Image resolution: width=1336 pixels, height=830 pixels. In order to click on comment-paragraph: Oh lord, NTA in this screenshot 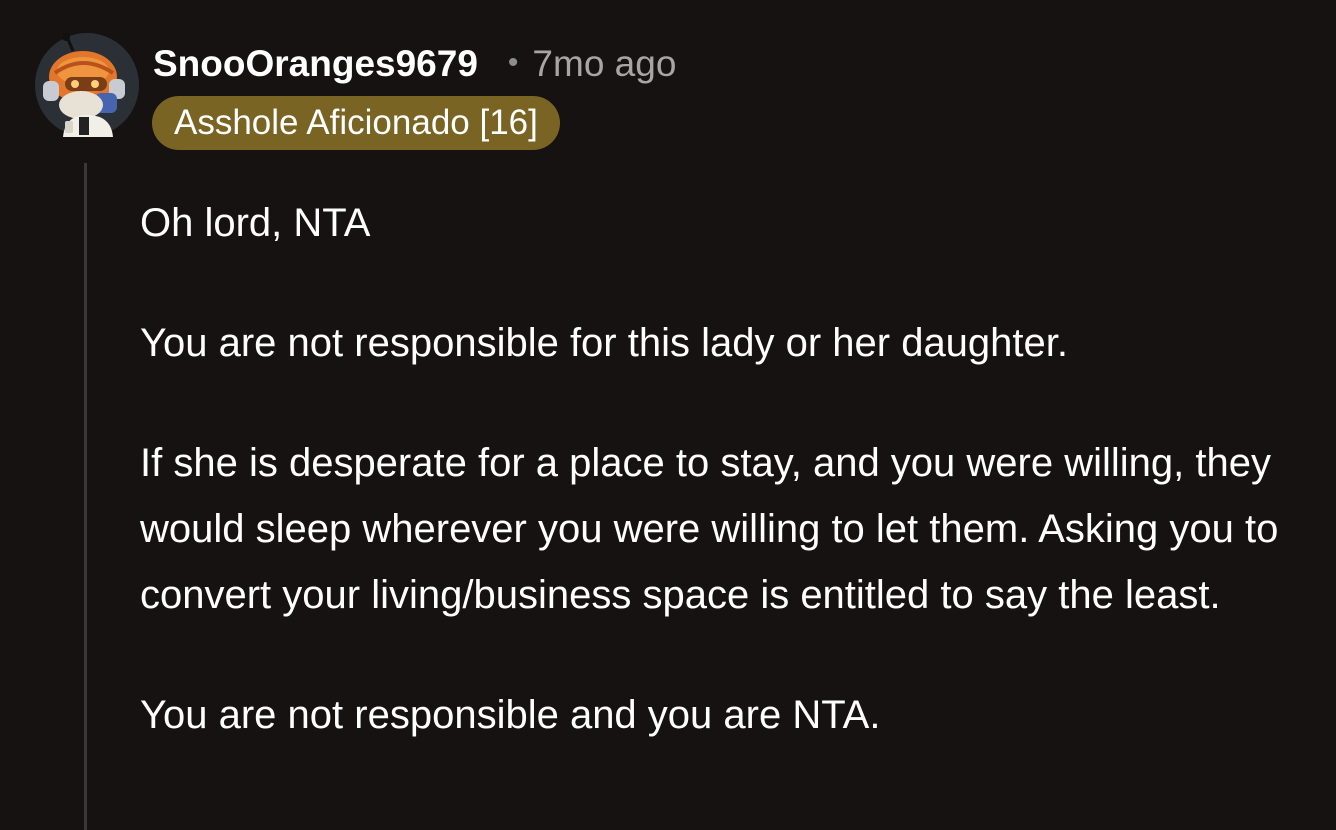, I will do `click(255, 223)`.